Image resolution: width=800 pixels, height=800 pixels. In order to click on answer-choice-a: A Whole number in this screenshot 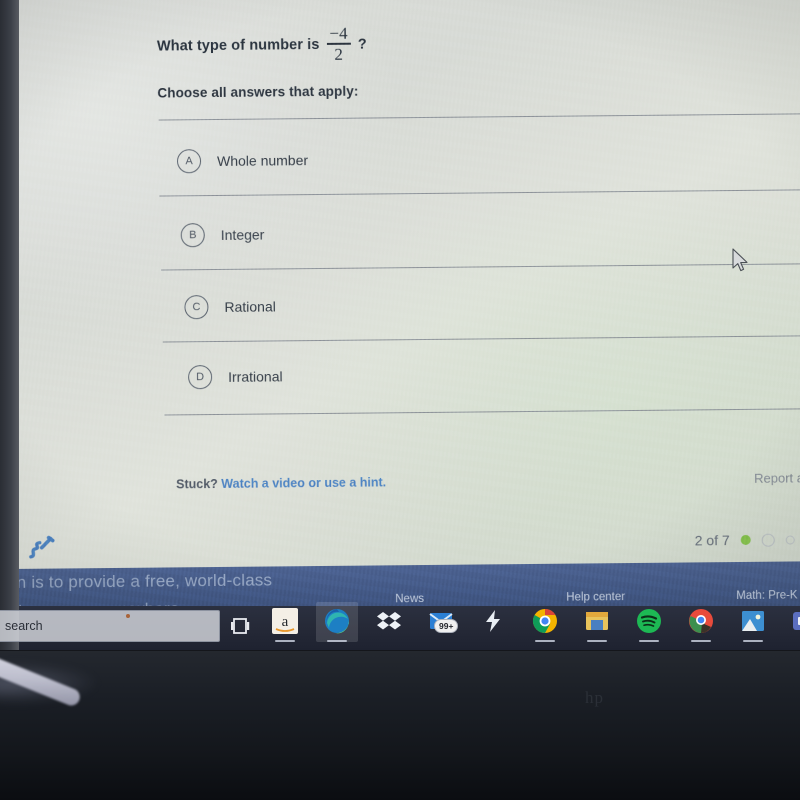, I will do `click(242, 161)`.